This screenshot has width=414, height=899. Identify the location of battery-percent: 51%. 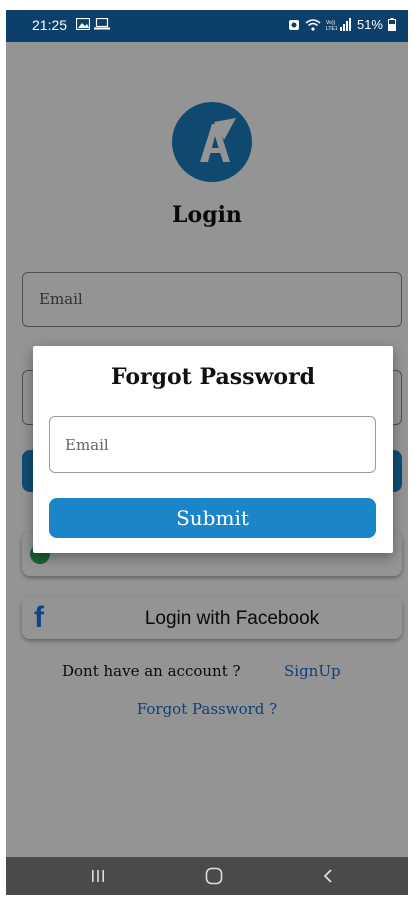
(369, 24).